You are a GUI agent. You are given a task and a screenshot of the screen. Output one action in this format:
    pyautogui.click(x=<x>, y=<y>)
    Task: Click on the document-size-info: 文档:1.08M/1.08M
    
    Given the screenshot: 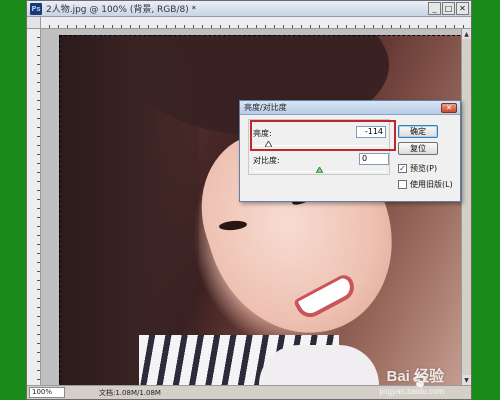 What is the action you would take?
    pyautogui.click(x=130, y=393)
    